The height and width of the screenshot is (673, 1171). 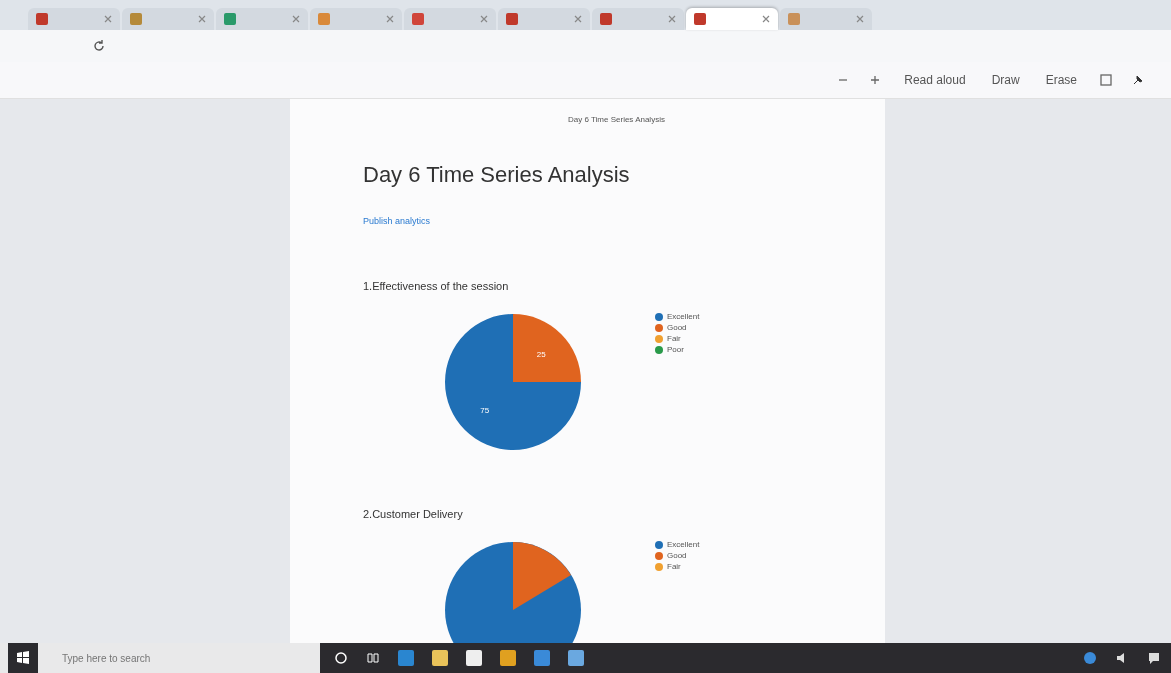 What do you see at coordinates (397, 221) in the screenshot?
I see `publish-link: Publish analytics` at bounding box center [397, 221].